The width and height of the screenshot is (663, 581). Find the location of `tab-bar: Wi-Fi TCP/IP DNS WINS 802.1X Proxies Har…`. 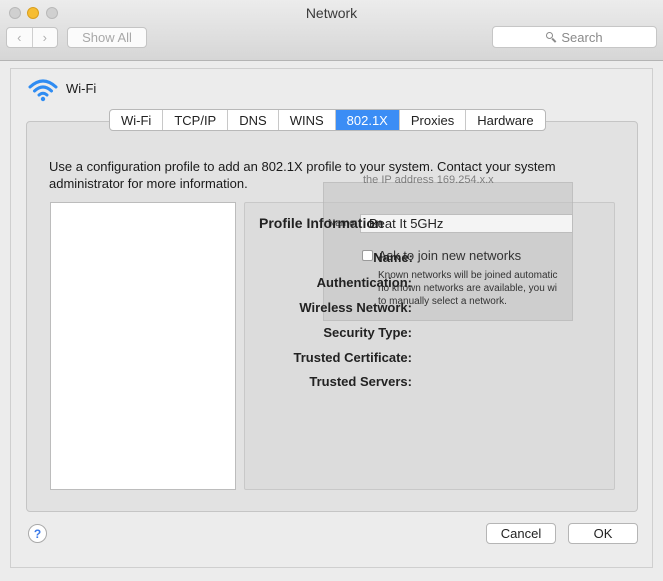

tab-bar: Wi-Fi TCP/IP DNS WINS 802.1X Proxies Har… is located at coordinates (327, 120).